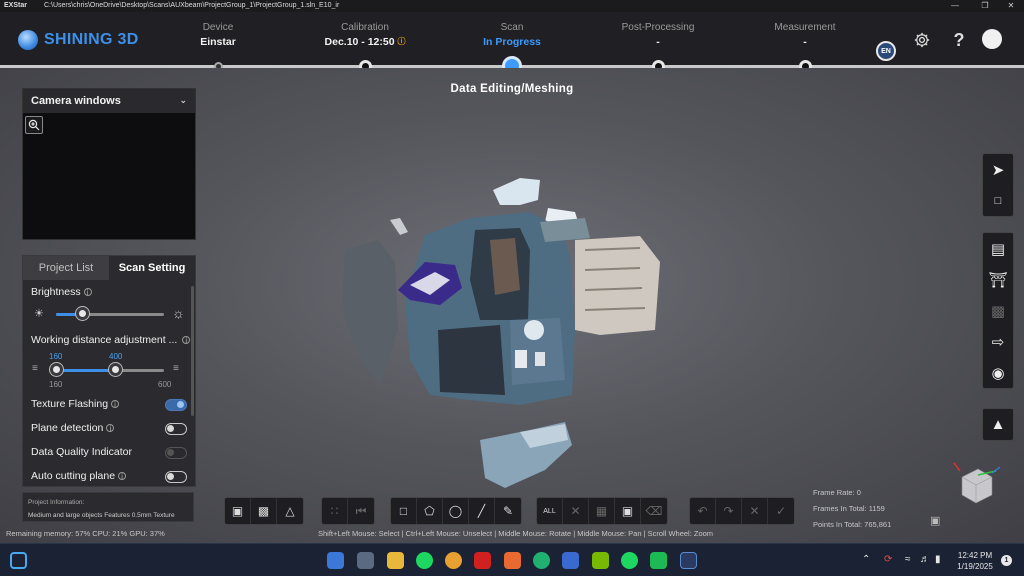  I want to click on line-select-icon: ╱, so click(482, 511).